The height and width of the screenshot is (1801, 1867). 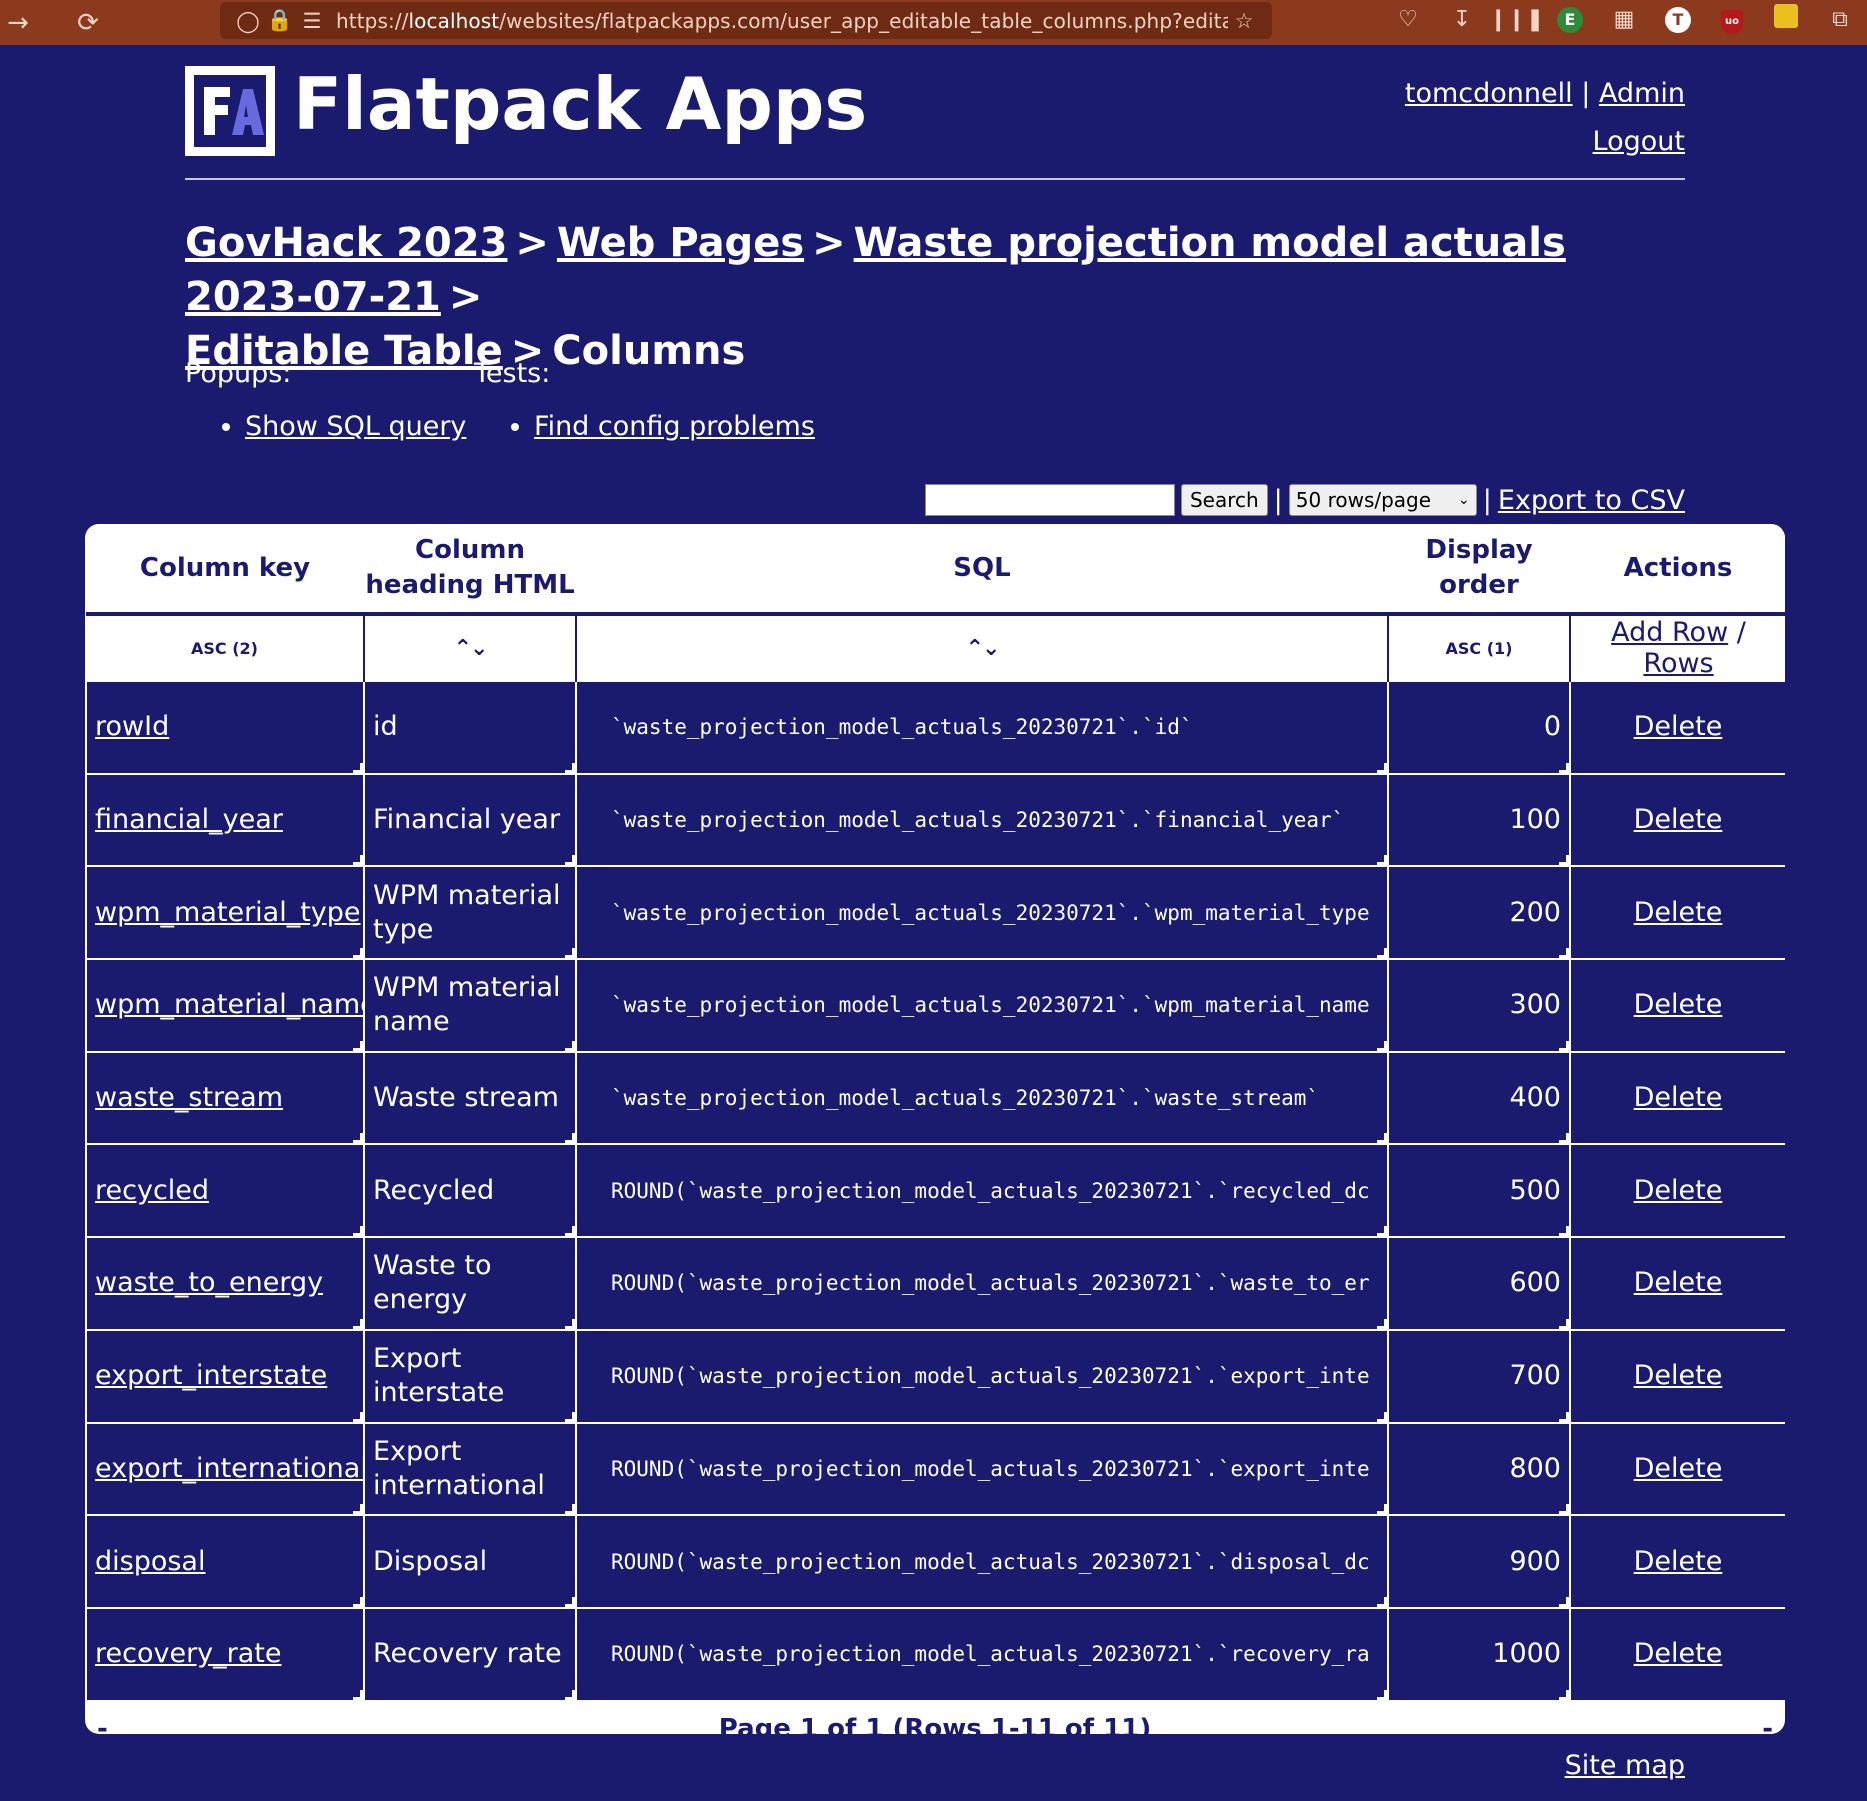 What do you see at coordinates (355, 426) in the screenshot?
I see `show-sql-query-link: Show SQL query` at bounding box center [355, 426].